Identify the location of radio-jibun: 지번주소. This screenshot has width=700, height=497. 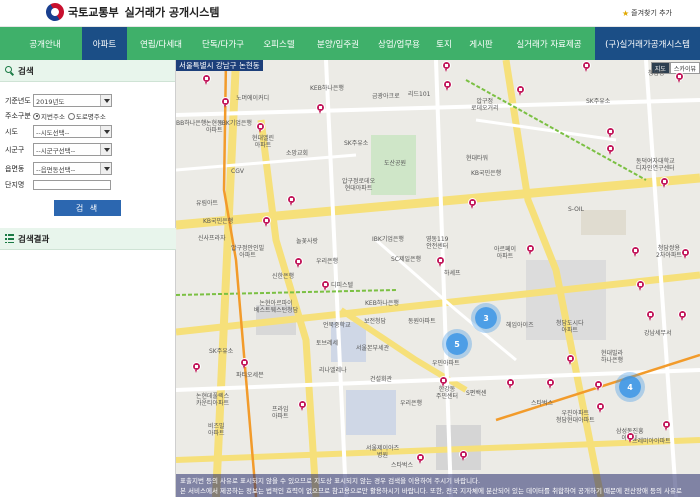
(49, 116).